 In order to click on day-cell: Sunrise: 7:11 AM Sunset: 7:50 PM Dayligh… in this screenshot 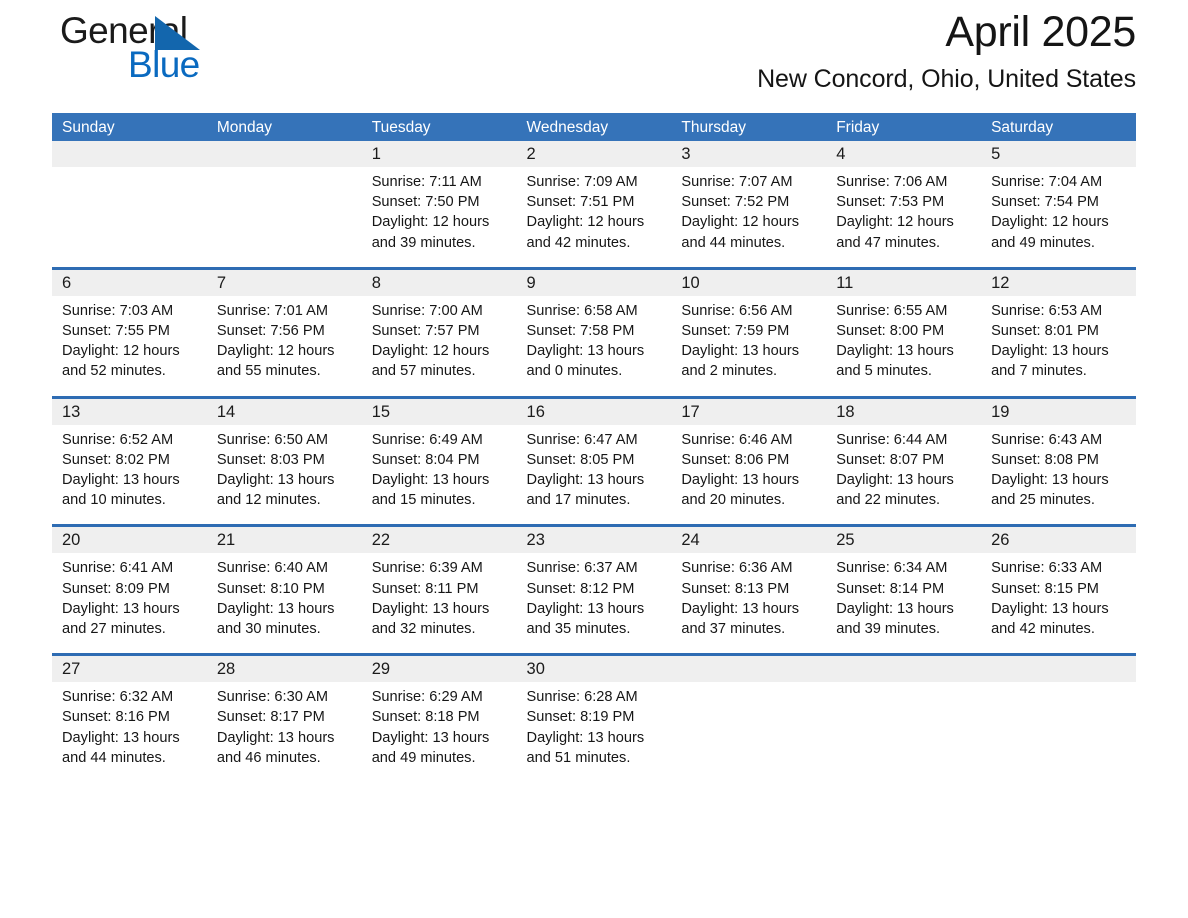, I will do `click(439, 218)`.